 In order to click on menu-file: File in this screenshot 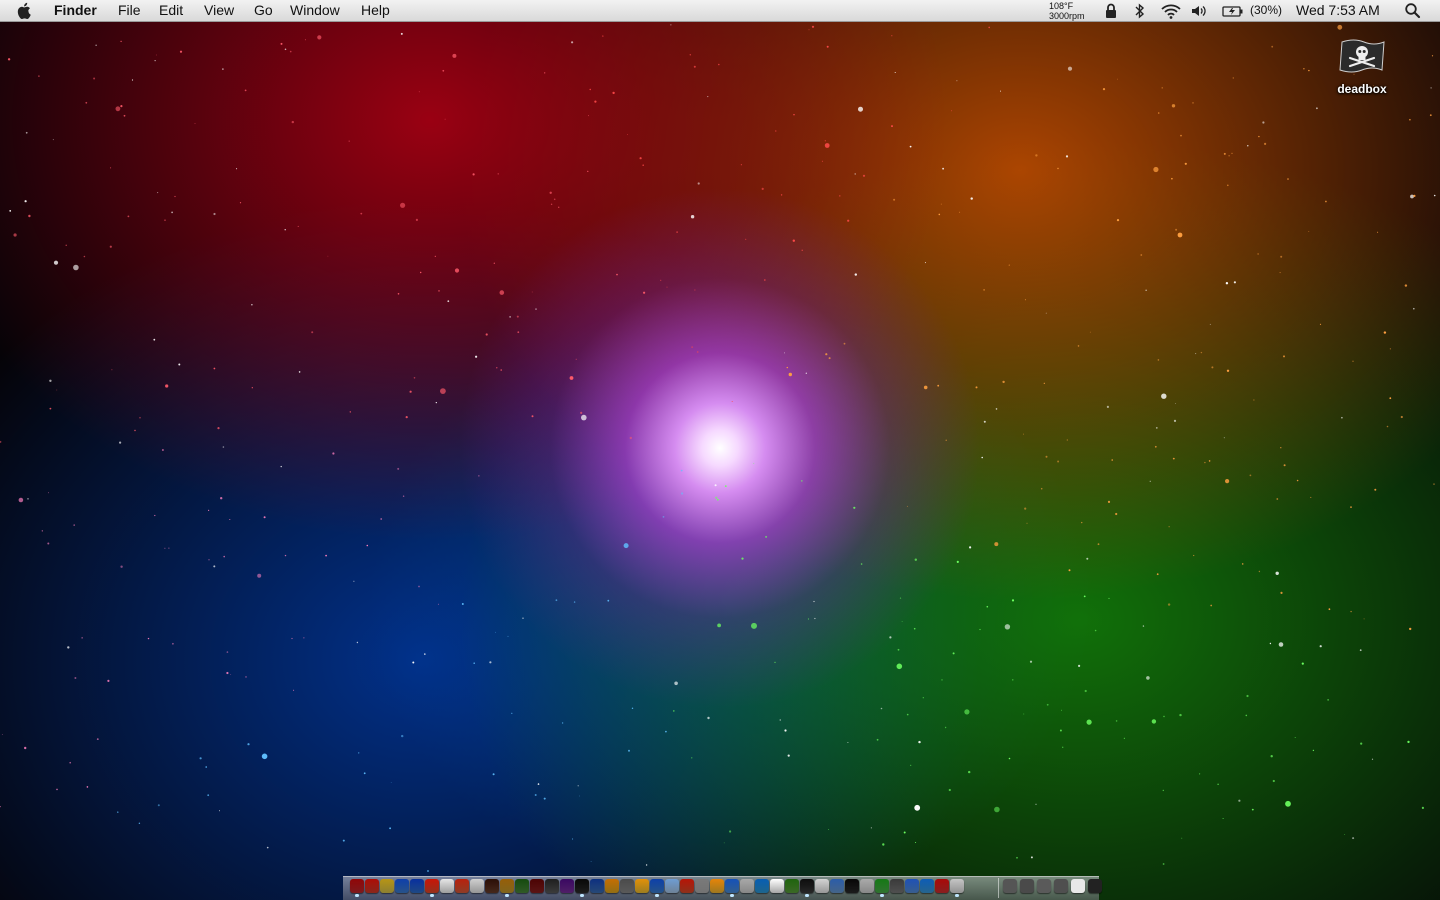, I will do `click(129, 10)`.